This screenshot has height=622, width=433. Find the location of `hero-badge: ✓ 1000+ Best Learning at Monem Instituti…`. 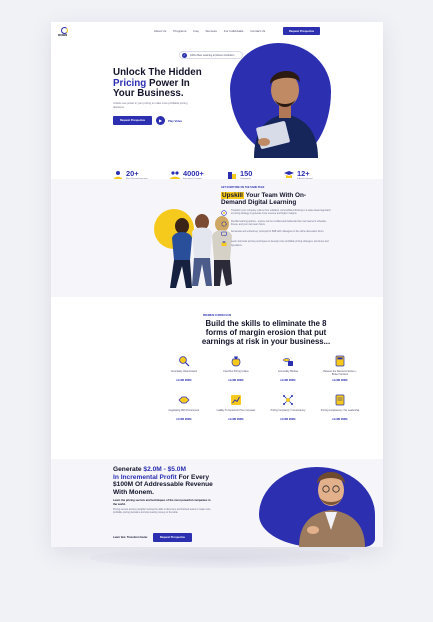

hero-badge: ✓ 1000+ Best Learning at Monem Instituti… is located at coordinates (211, 55).